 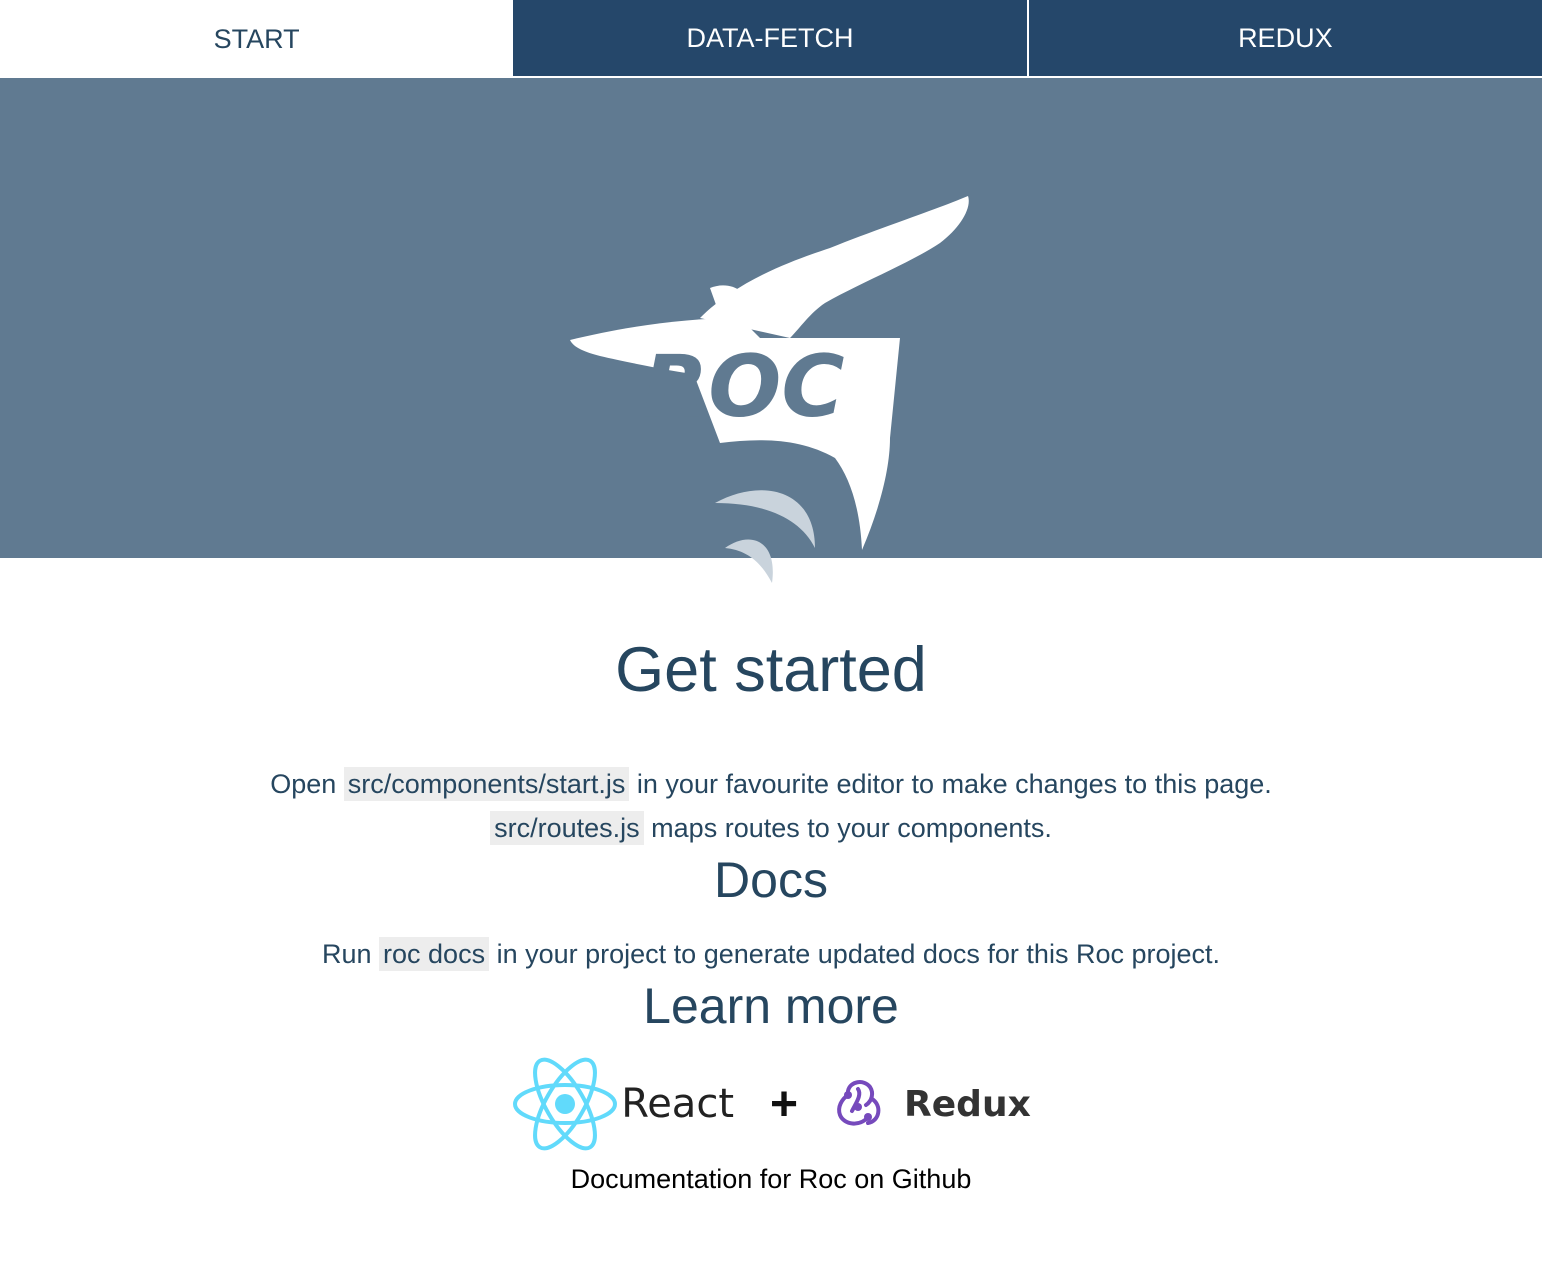 I want to click on docs-heading: Docs, so click(x=771, y=880).